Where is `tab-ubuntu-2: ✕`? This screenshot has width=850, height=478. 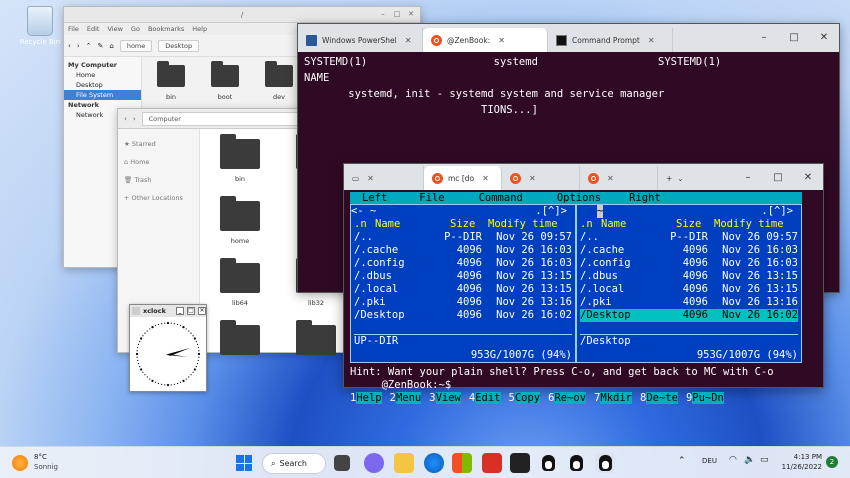
tab-ubuntu-2: ✕ is located at coordinates (541, 178).